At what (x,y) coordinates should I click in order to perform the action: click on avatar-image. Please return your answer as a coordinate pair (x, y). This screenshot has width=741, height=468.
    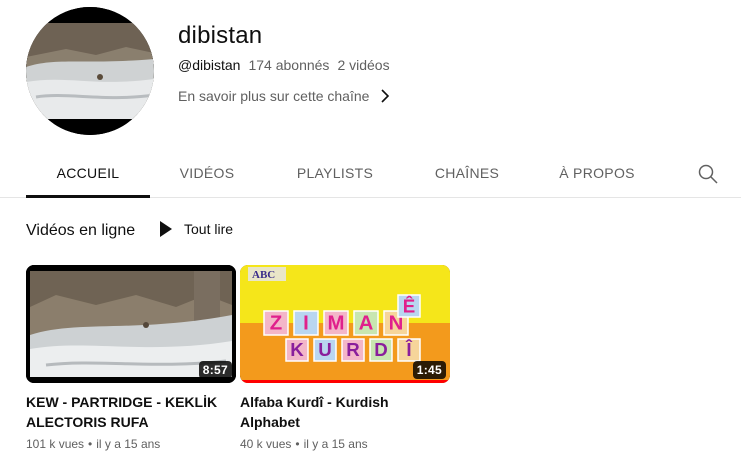
    Looking at the image, I should click on (90, 71).